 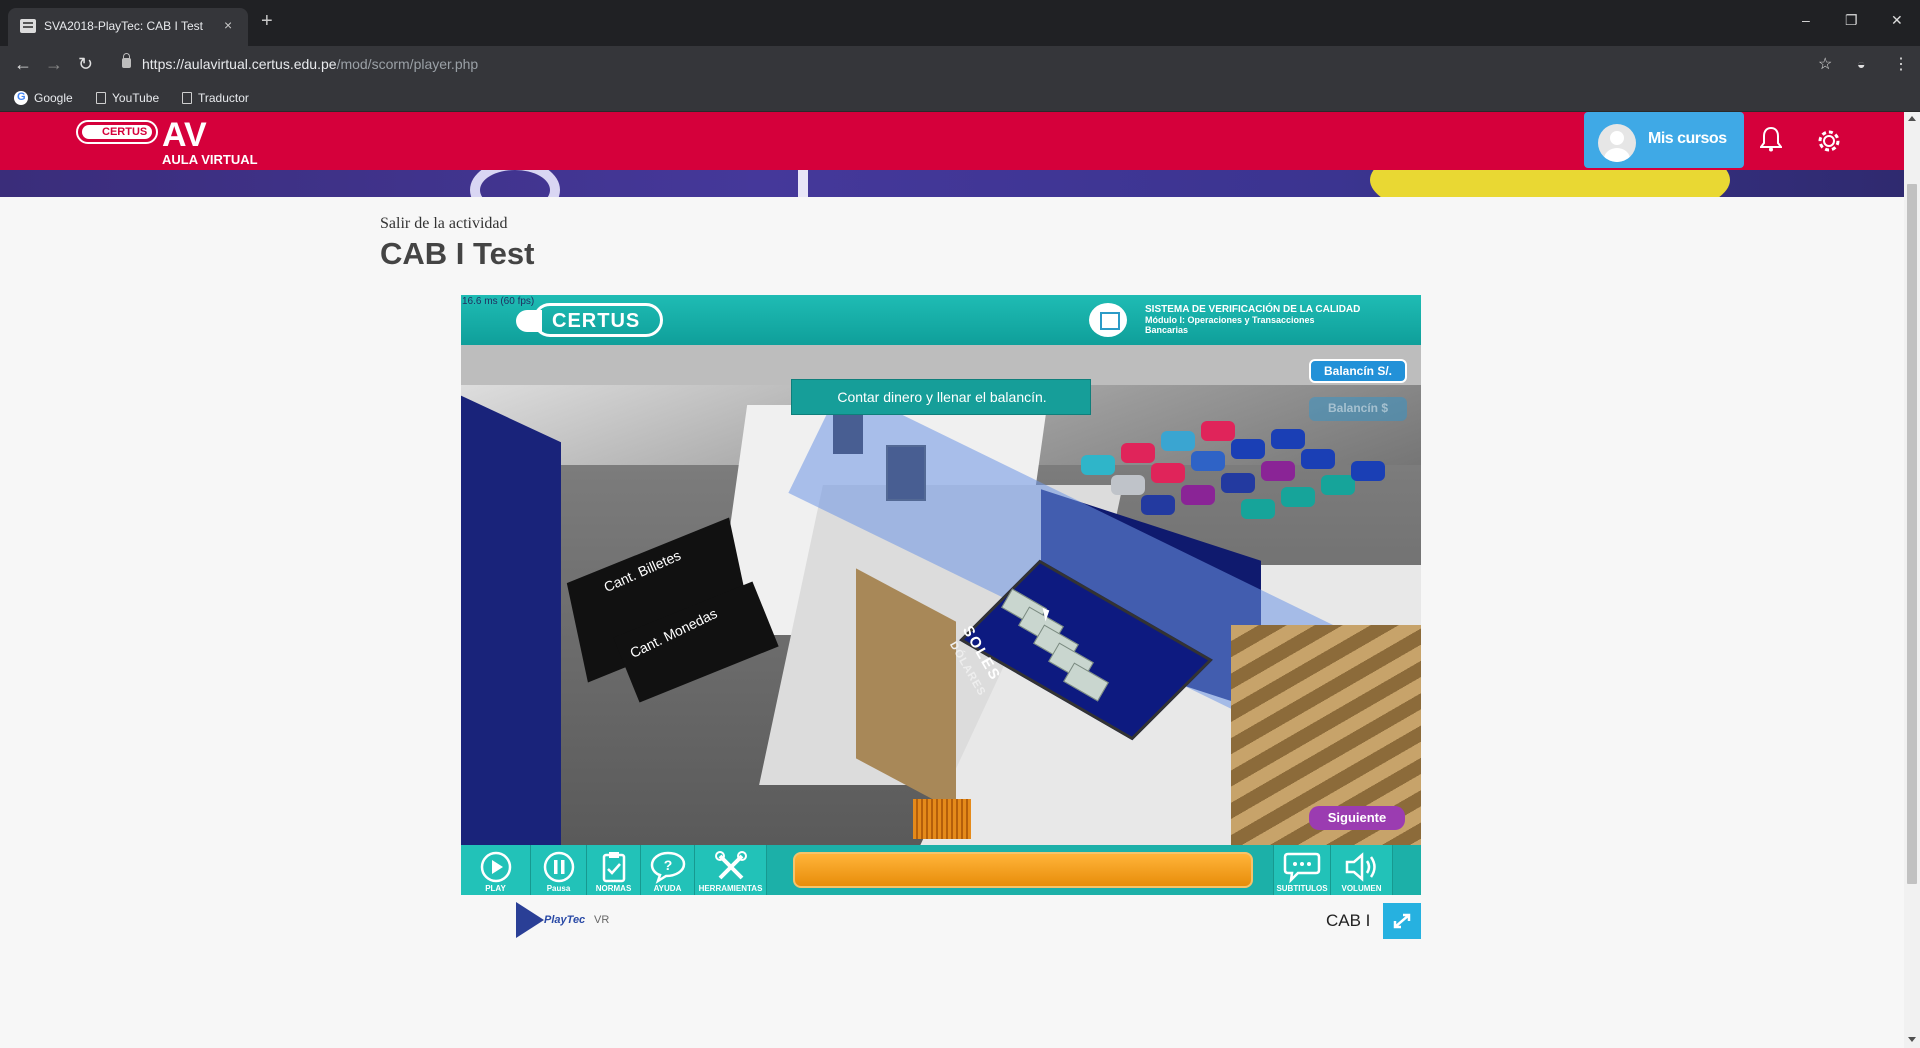 I want to click on incognito-icon: ◒, so click(x=1861, y=64).